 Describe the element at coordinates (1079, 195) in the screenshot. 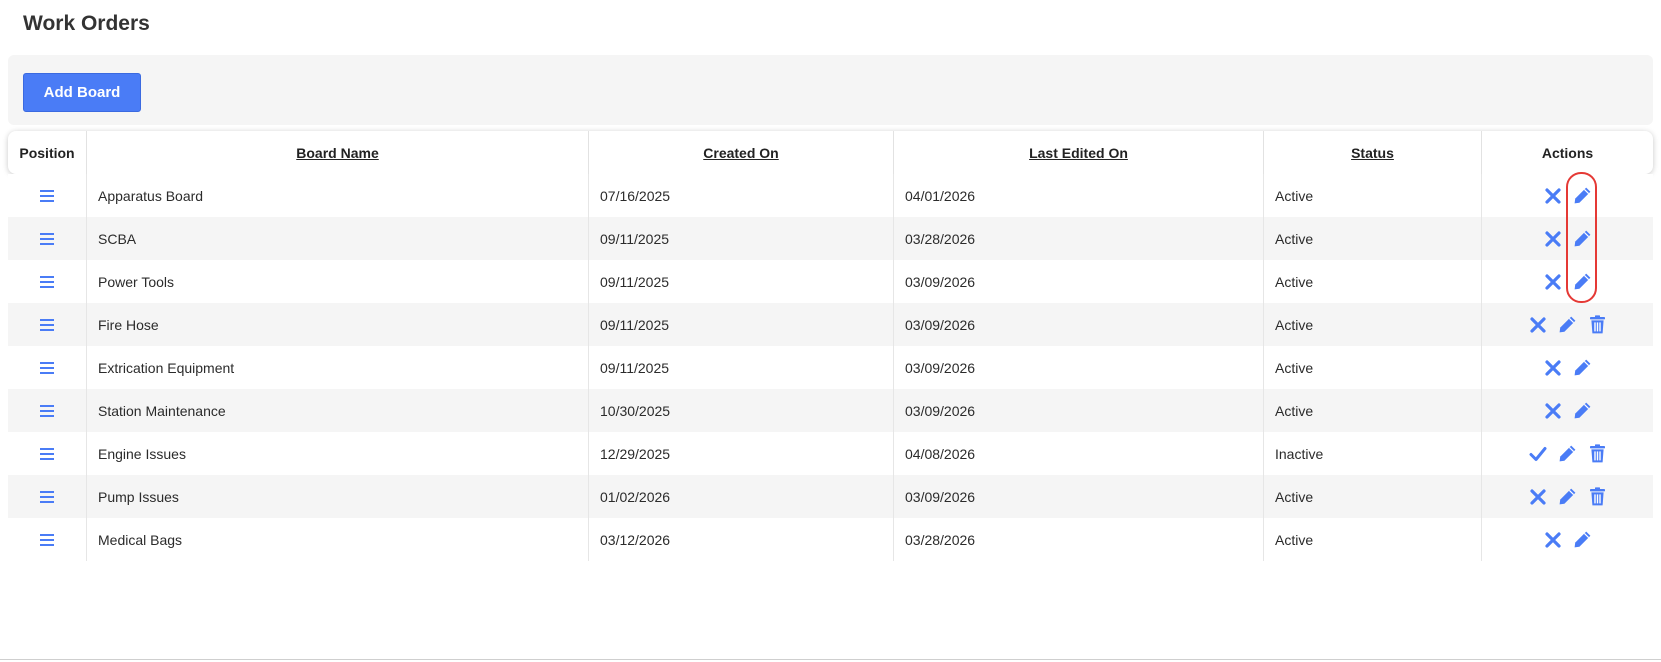

I see `last-edited-cell: 04/01/2026` at that location.